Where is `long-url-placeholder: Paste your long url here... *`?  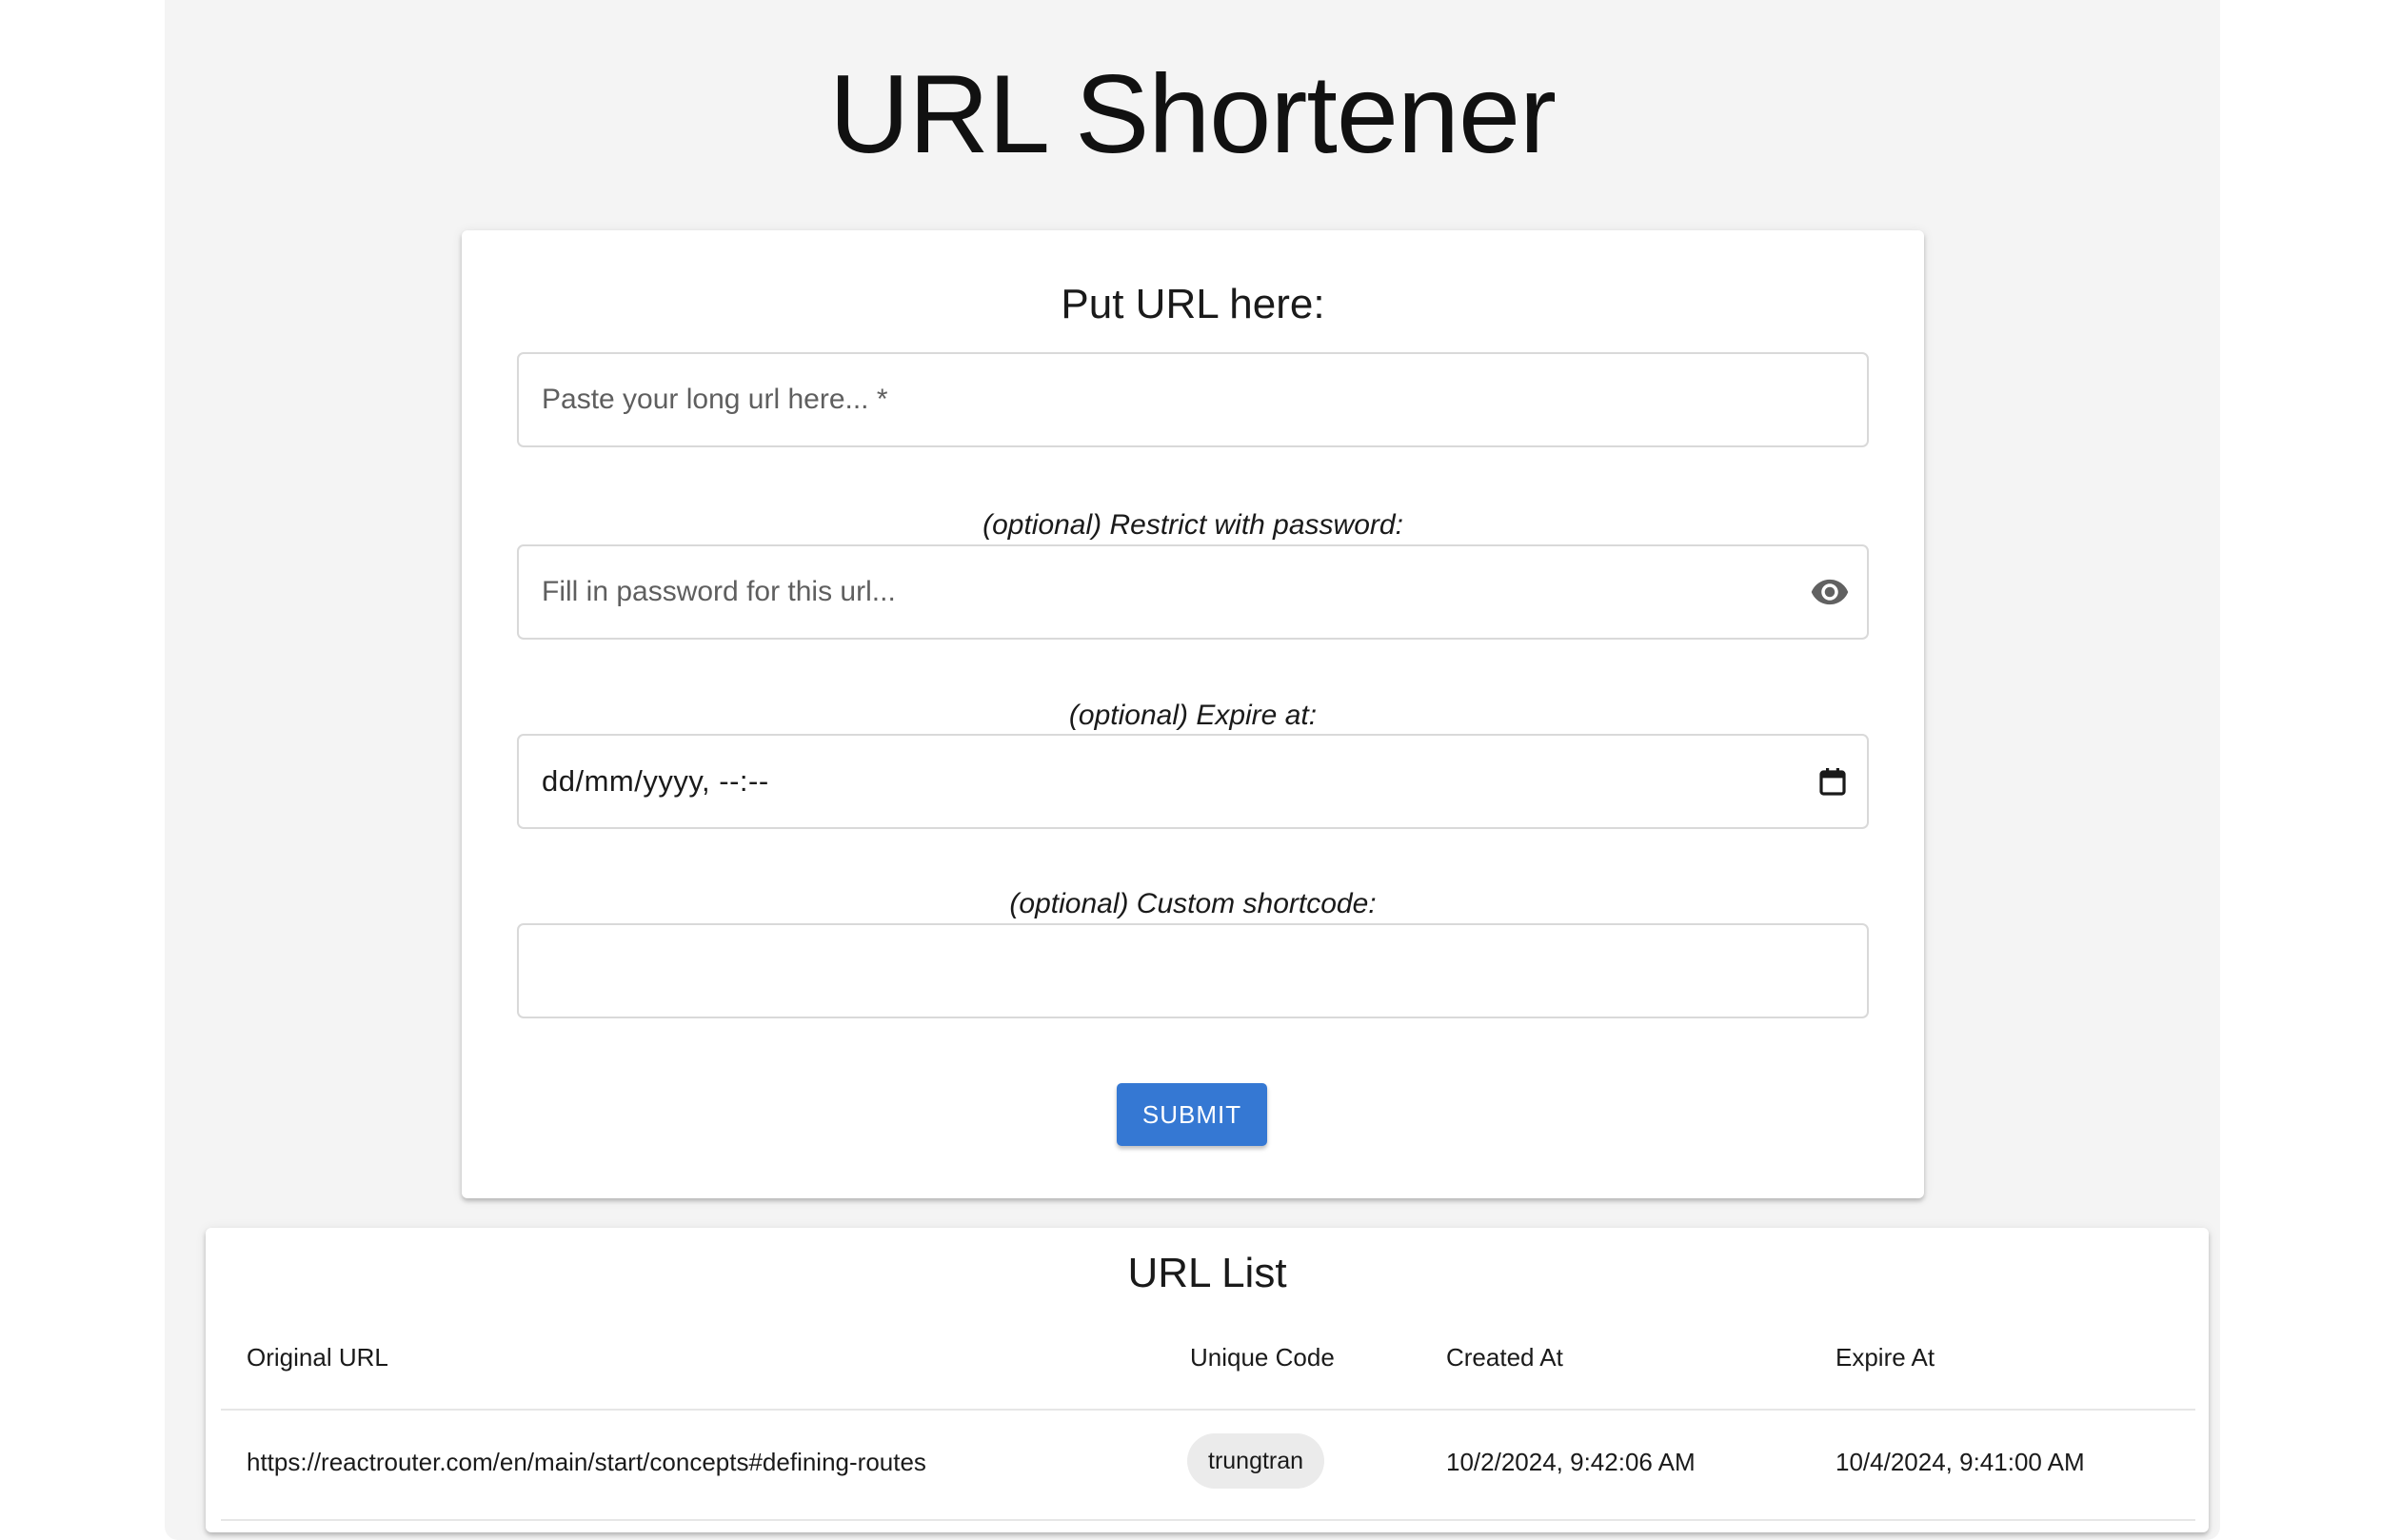 long-url-placeholder: Paste your long url here... * is located at coordinates (715, 399).